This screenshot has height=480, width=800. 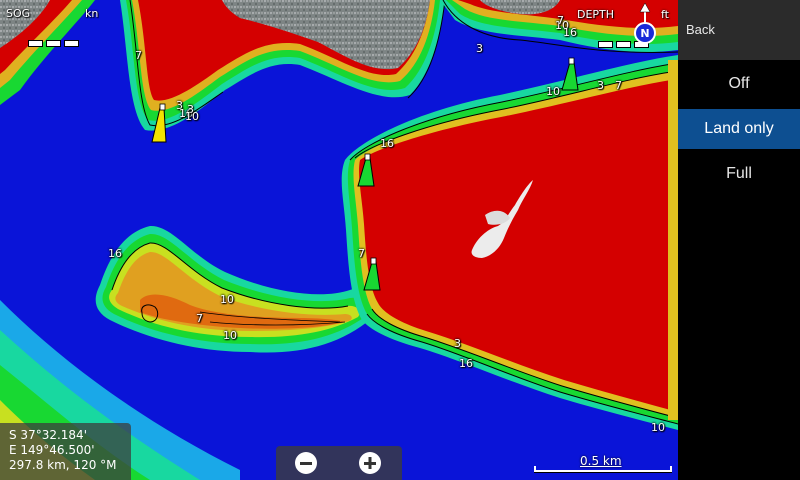 What do you see at coordinates (48, 435) in the screenshot?
I see `latitude: S 37°32.184'` at bounding box center [48, 435].